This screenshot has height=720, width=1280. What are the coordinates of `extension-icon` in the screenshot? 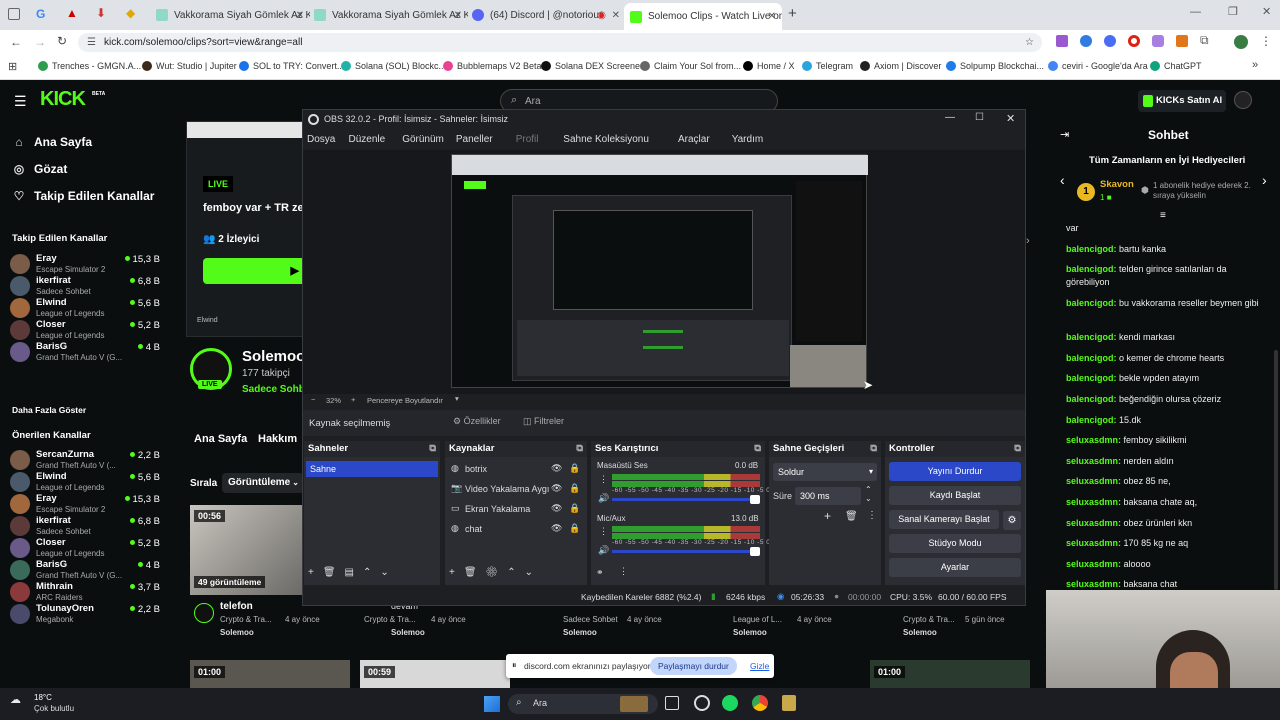 It's located at (1110, 41).